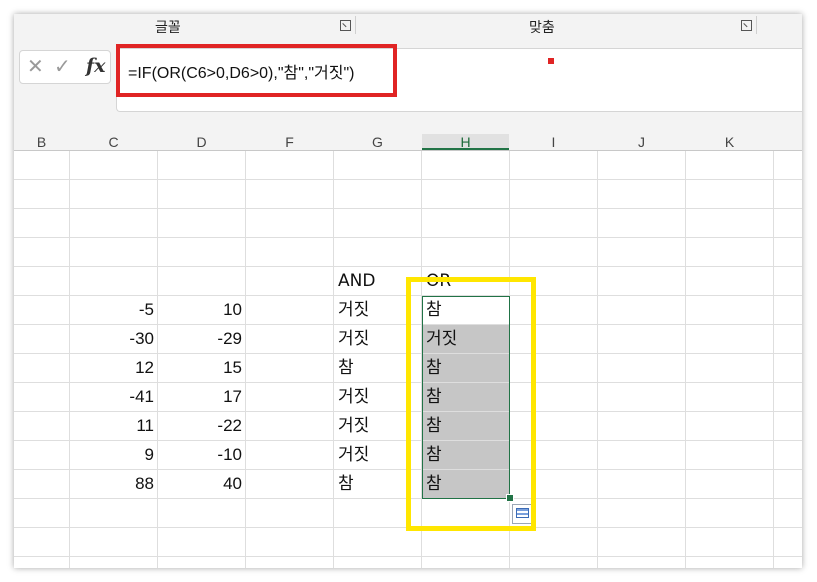 The image size is (817, 582). I want to click on table-cell: 40, so click(201, 484).